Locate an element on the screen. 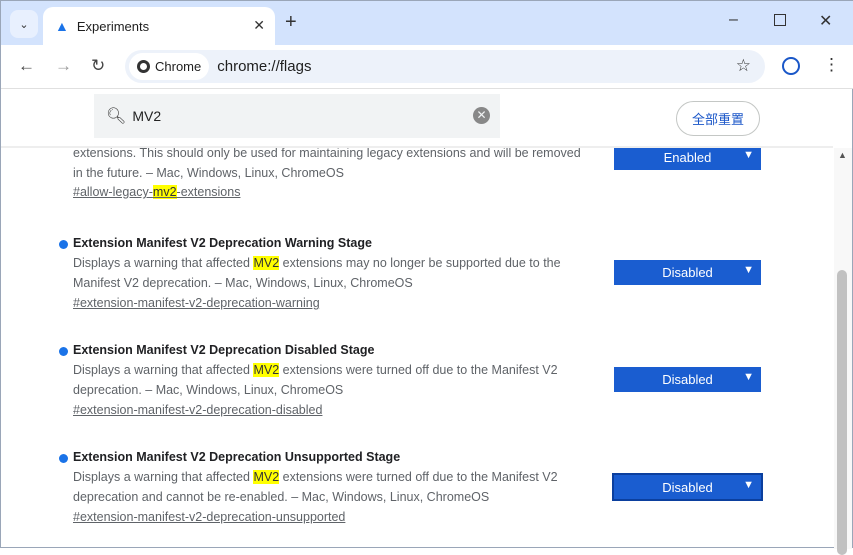 The width and height of the screenshot is (853, 555). search-icon: 🔍︎ is located at coordinates (116, 116).